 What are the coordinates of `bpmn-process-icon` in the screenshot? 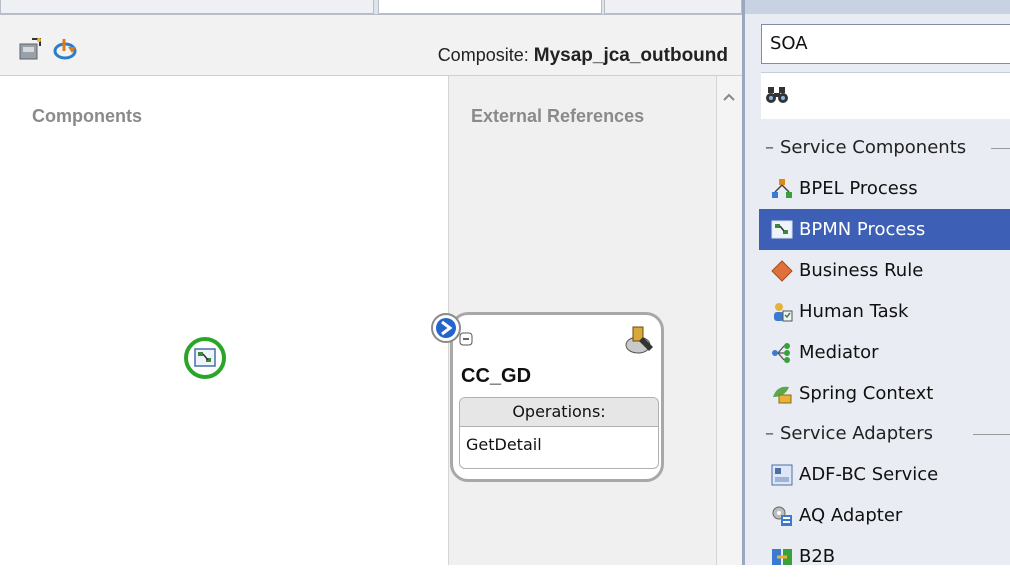 It's located at (782, 229).